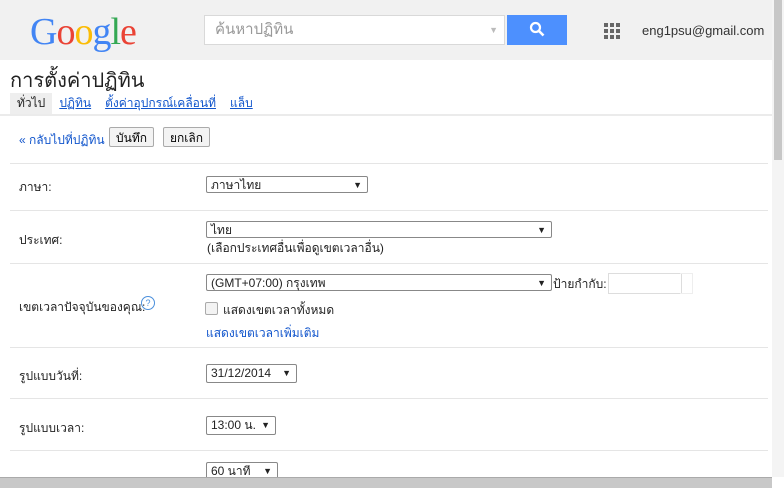 The height and width of the screenshot is (488, 784). Describe the element at coordinates (254, 29) in the screenshot. I see `search-placeholder: ค้นหาปฏิทิน` at that location.